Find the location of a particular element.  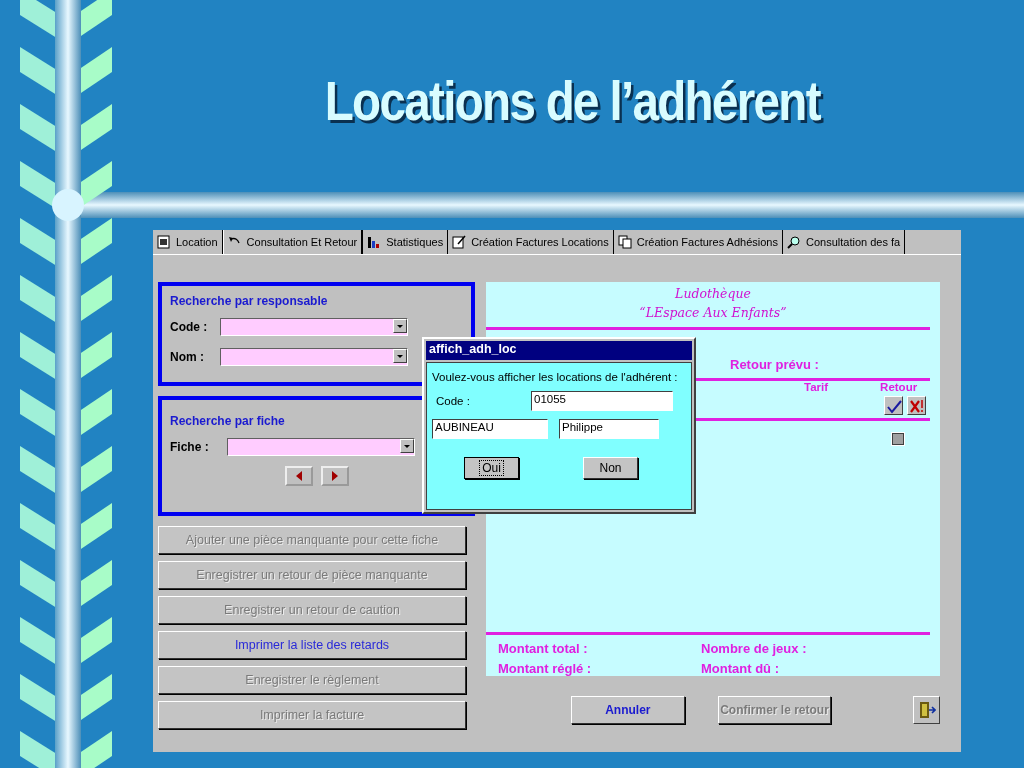

tab: Location is located at coordinates (188, 242).